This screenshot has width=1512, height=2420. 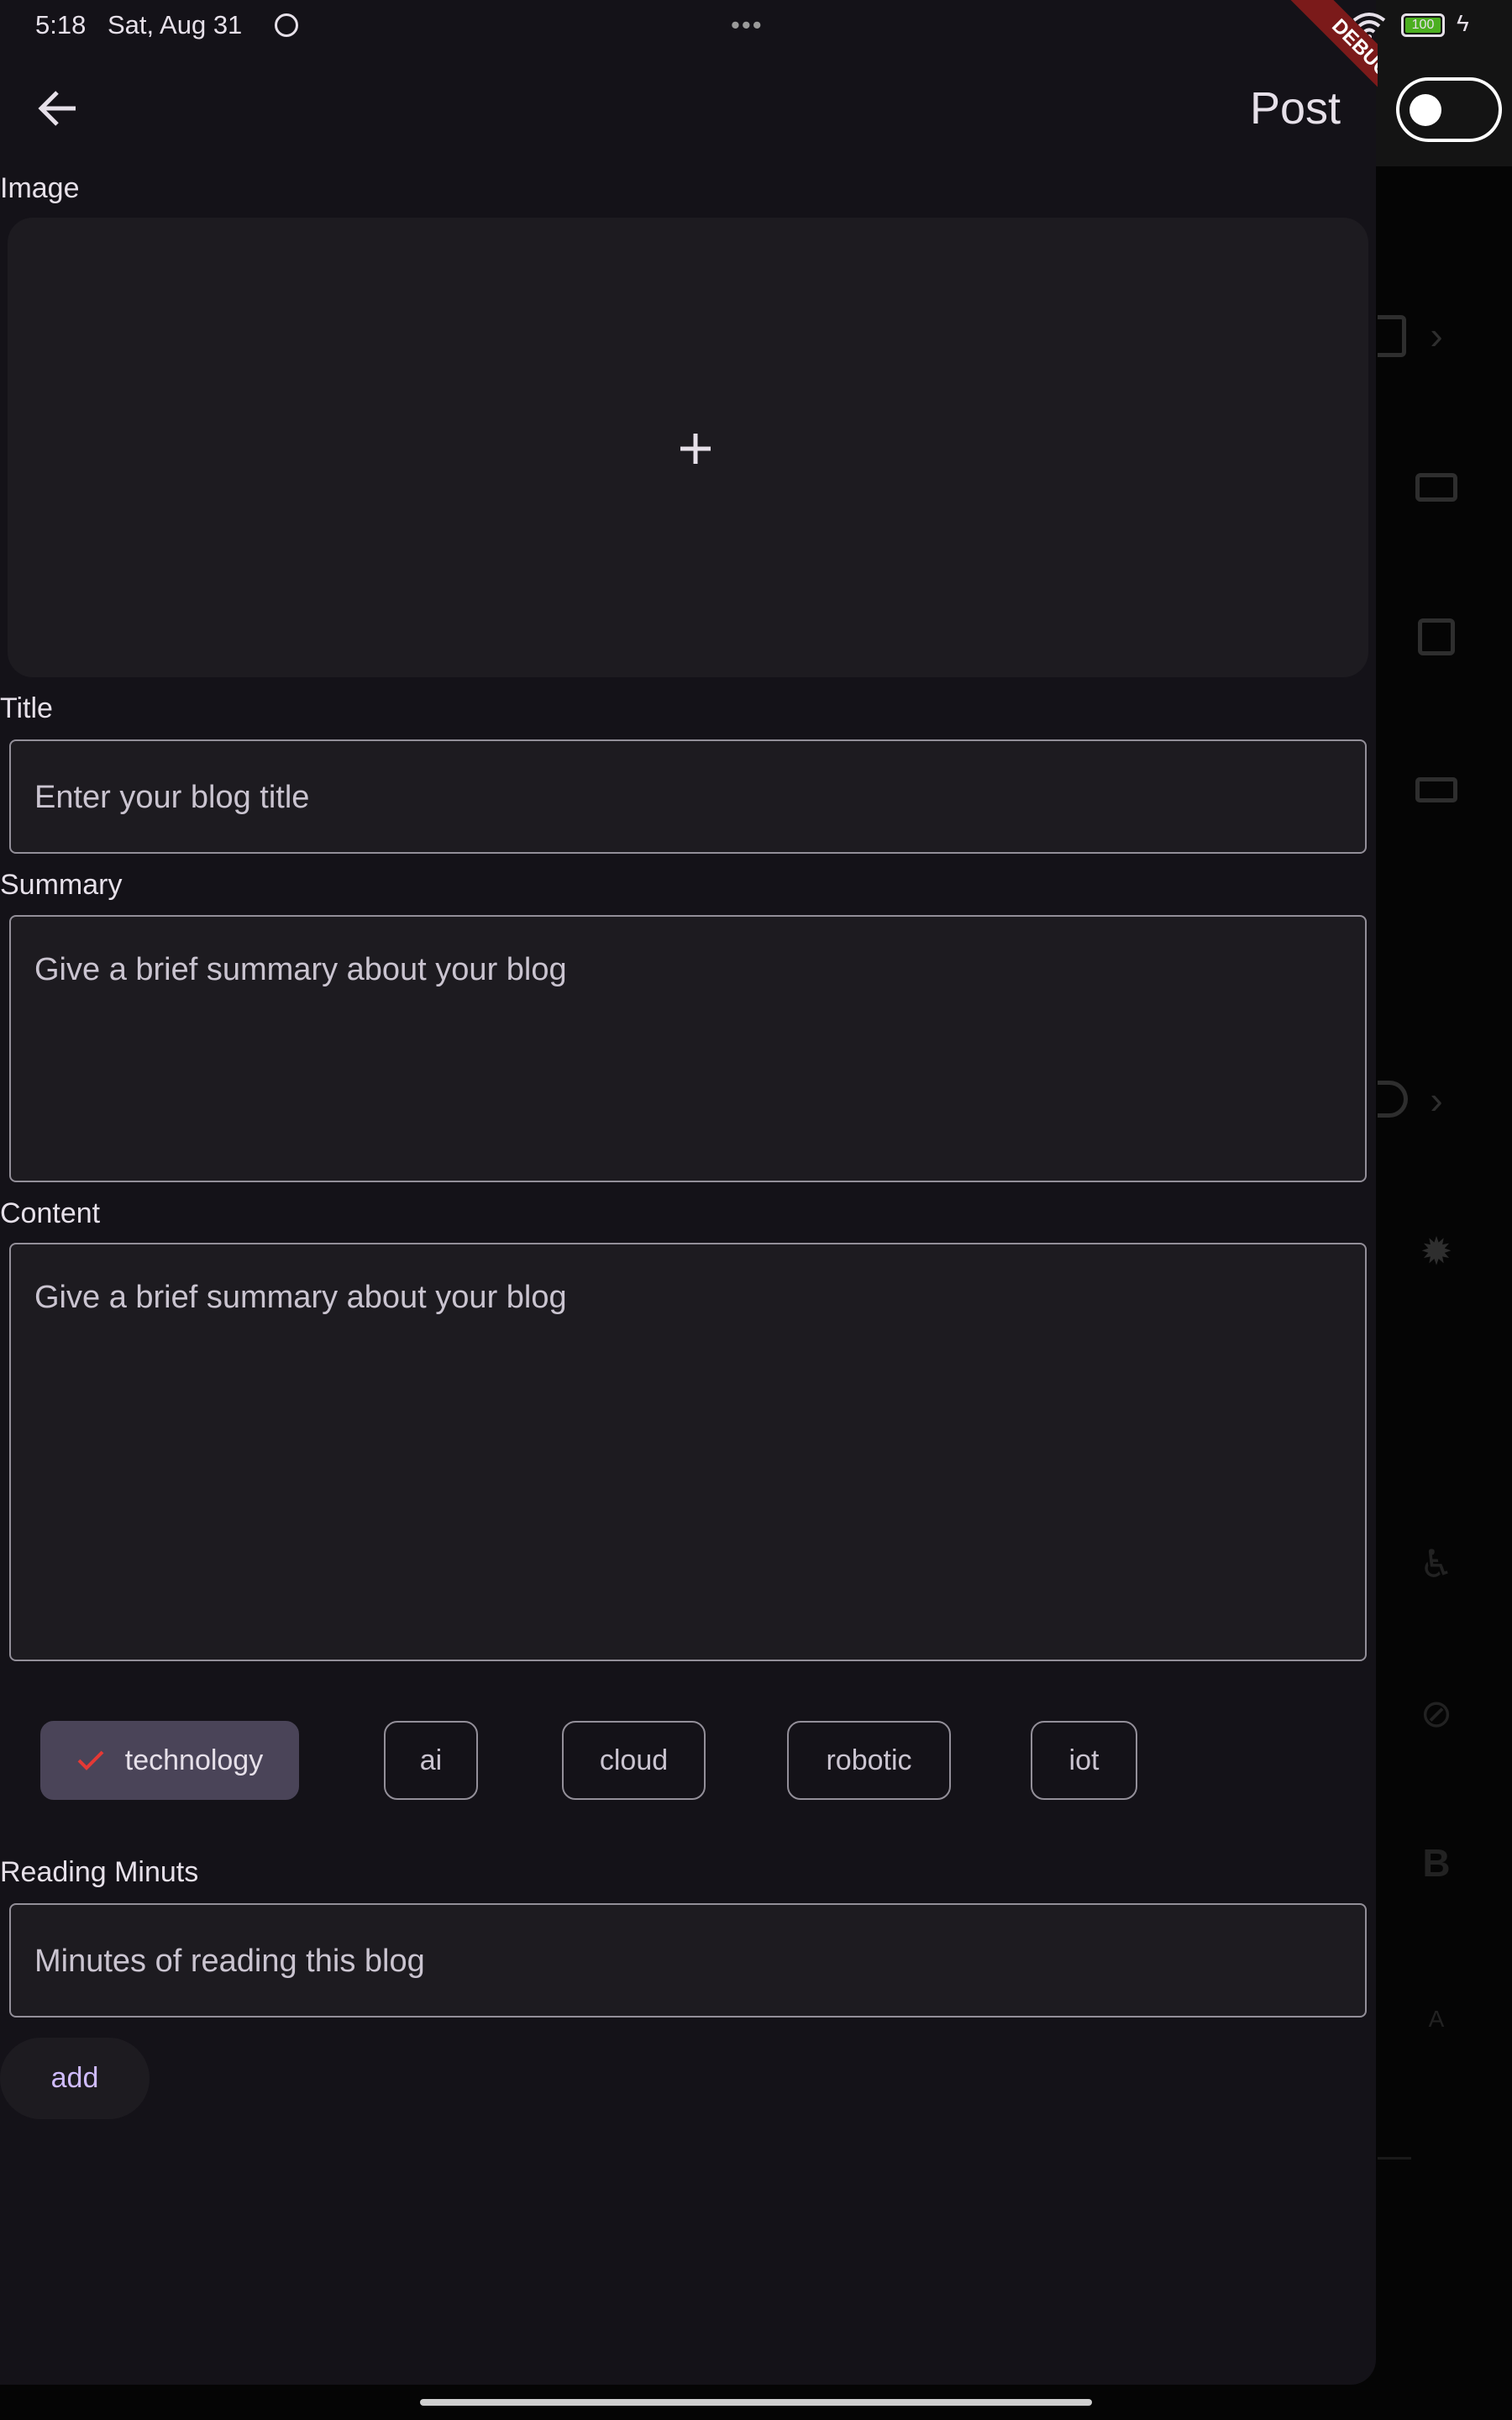 I want to click on title-input: Enter your blog title, so click(x=688, y=796).